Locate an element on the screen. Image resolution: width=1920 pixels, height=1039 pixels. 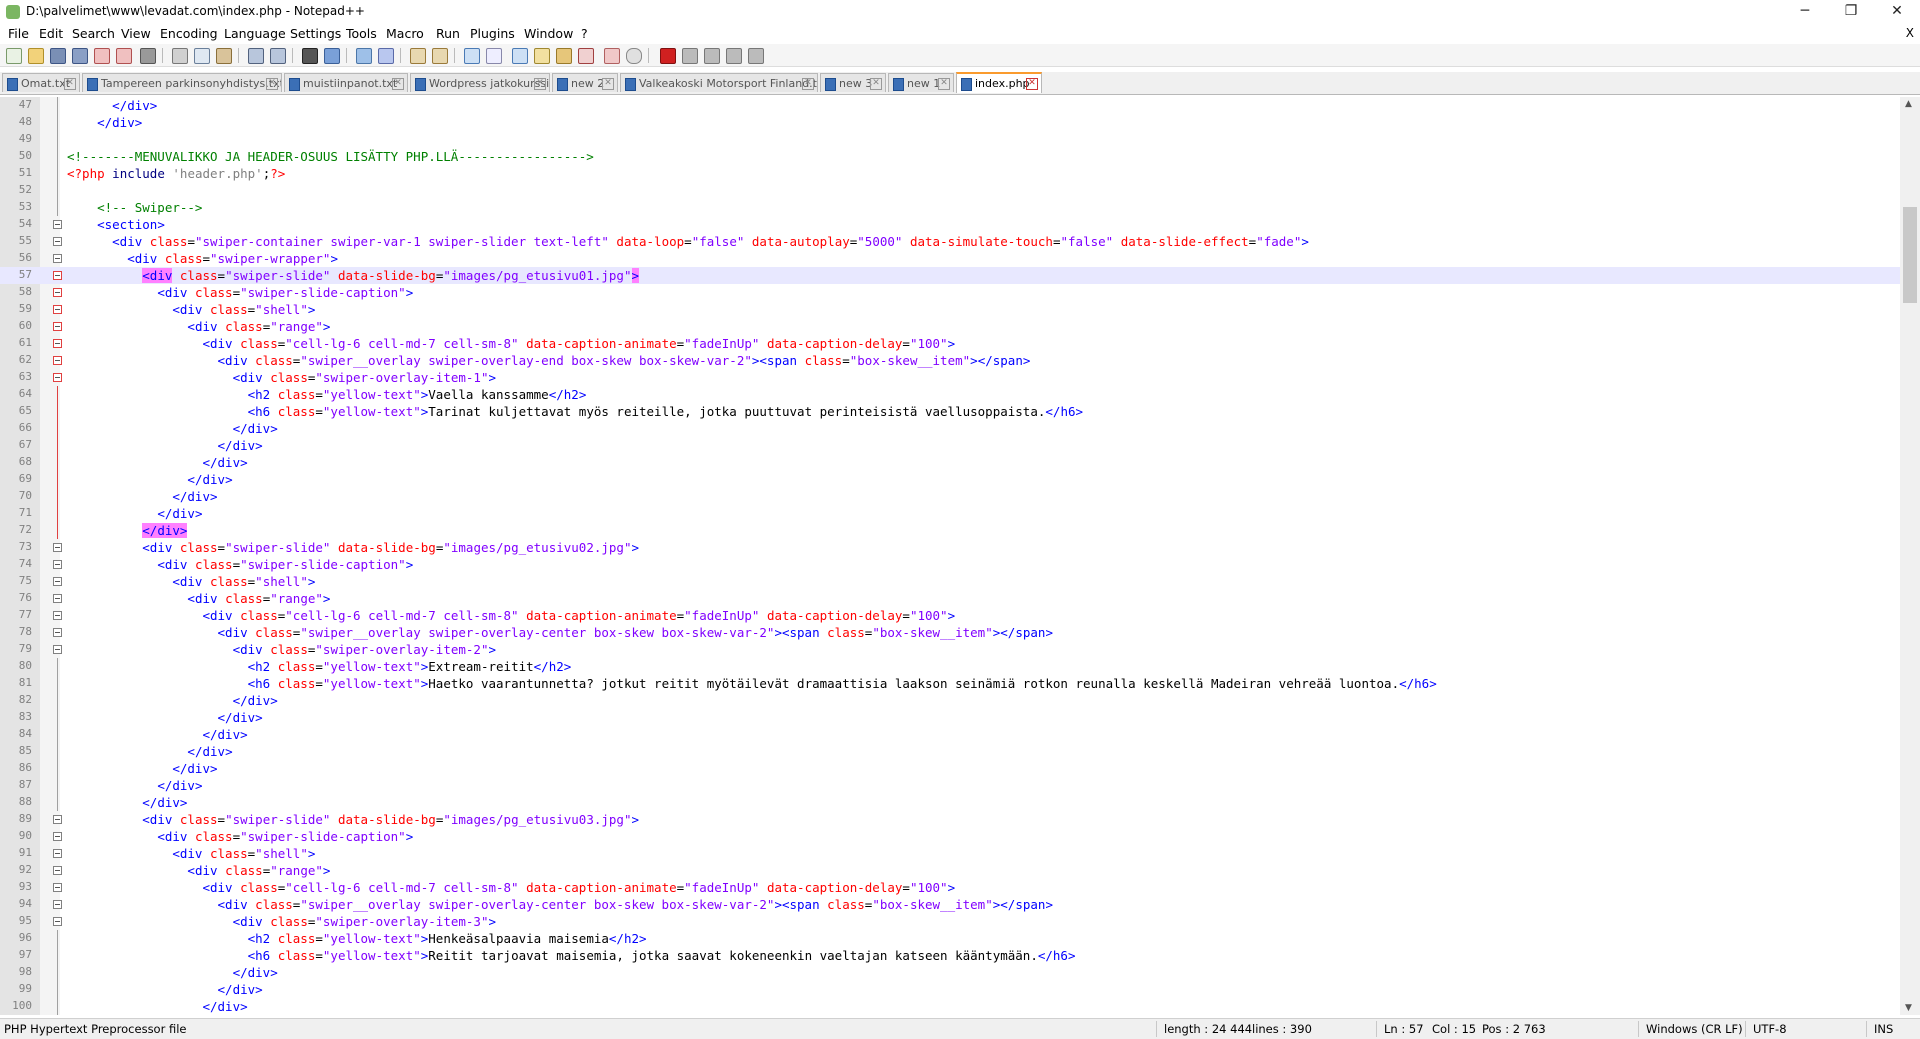
code-line: 98 </div> is located at coordinates (950, 972).